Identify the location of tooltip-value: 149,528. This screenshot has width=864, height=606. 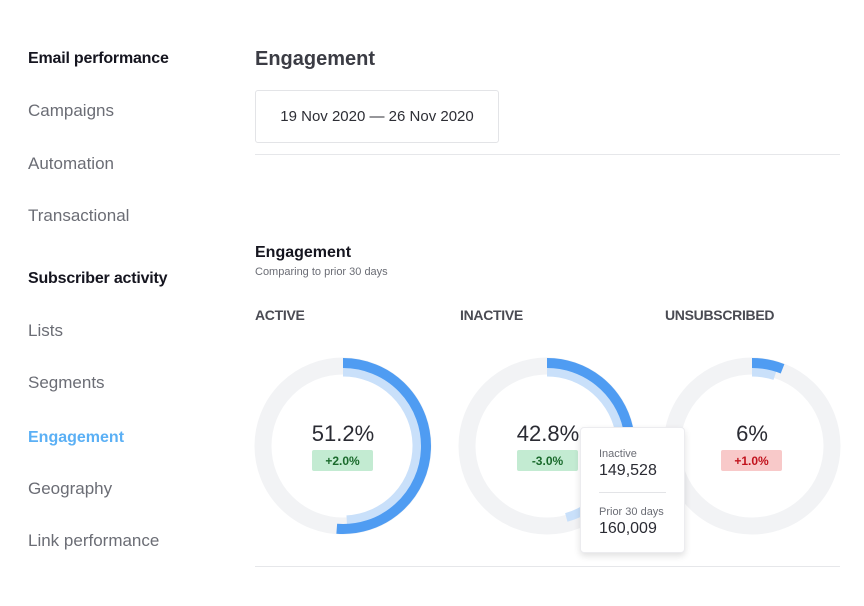
(628, 470).